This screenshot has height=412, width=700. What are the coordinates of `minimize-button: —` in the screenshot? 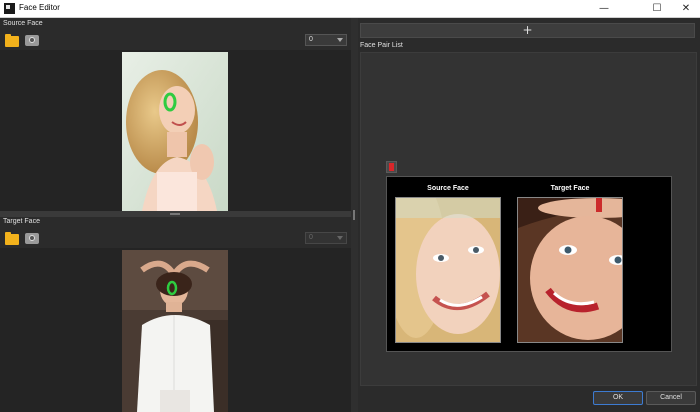 It's located at (604, 9).